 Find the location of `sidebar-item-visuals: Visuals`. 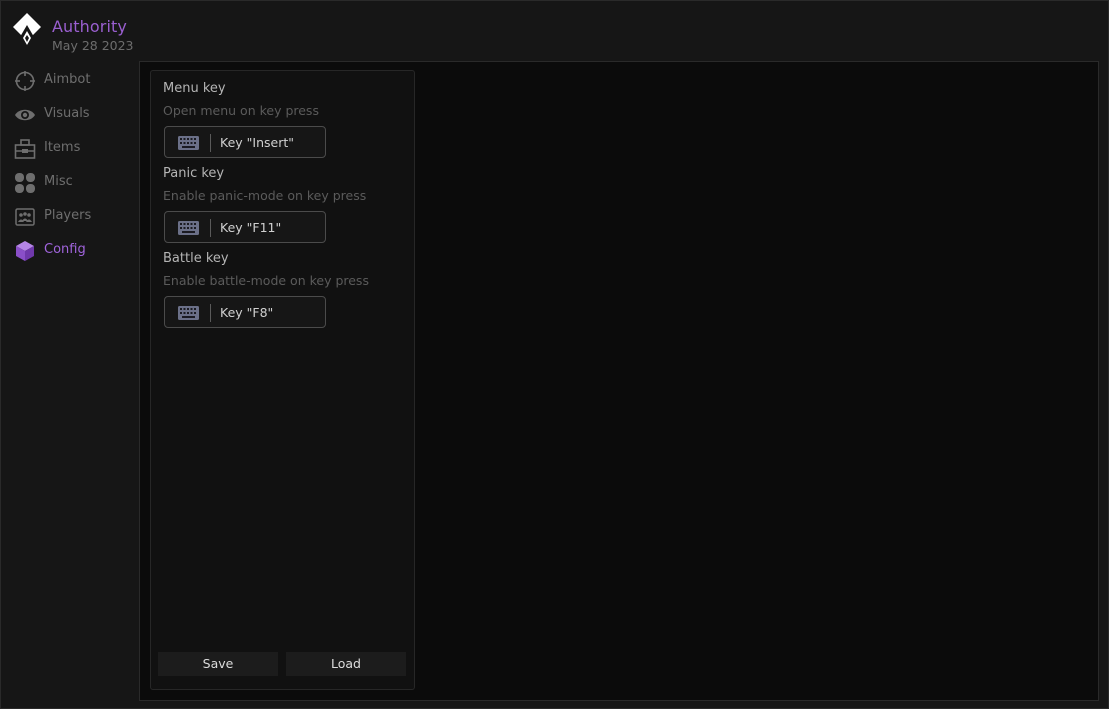

sidebar-item-visuals: Visuals is located at coordinates (69, 115).